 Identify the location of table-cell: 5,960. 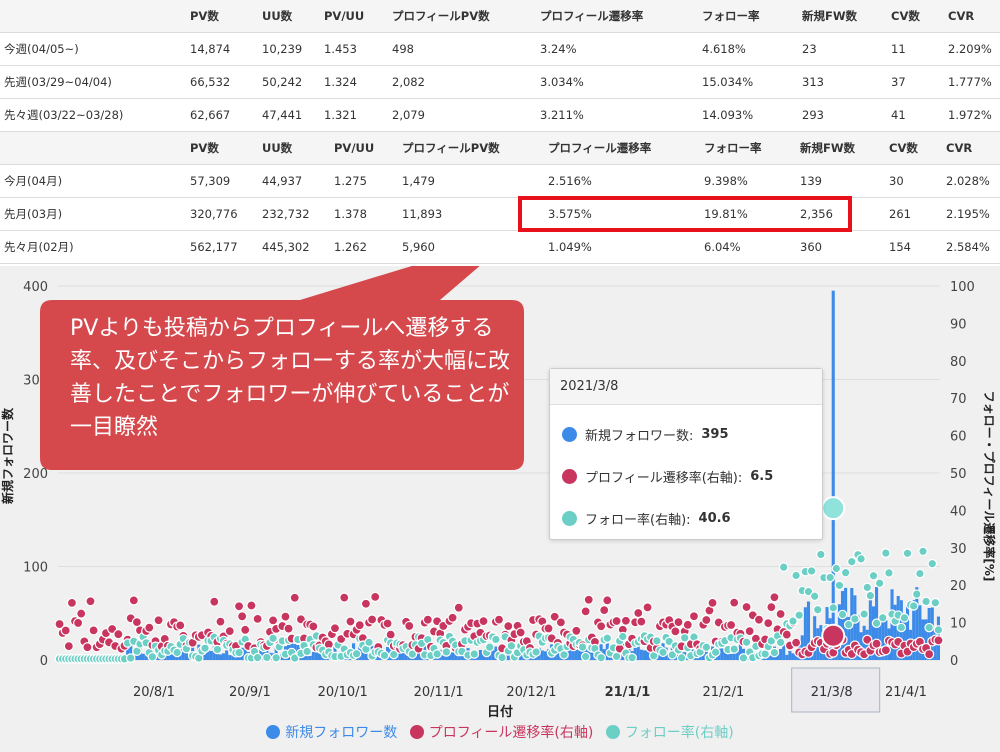
(475, 247).